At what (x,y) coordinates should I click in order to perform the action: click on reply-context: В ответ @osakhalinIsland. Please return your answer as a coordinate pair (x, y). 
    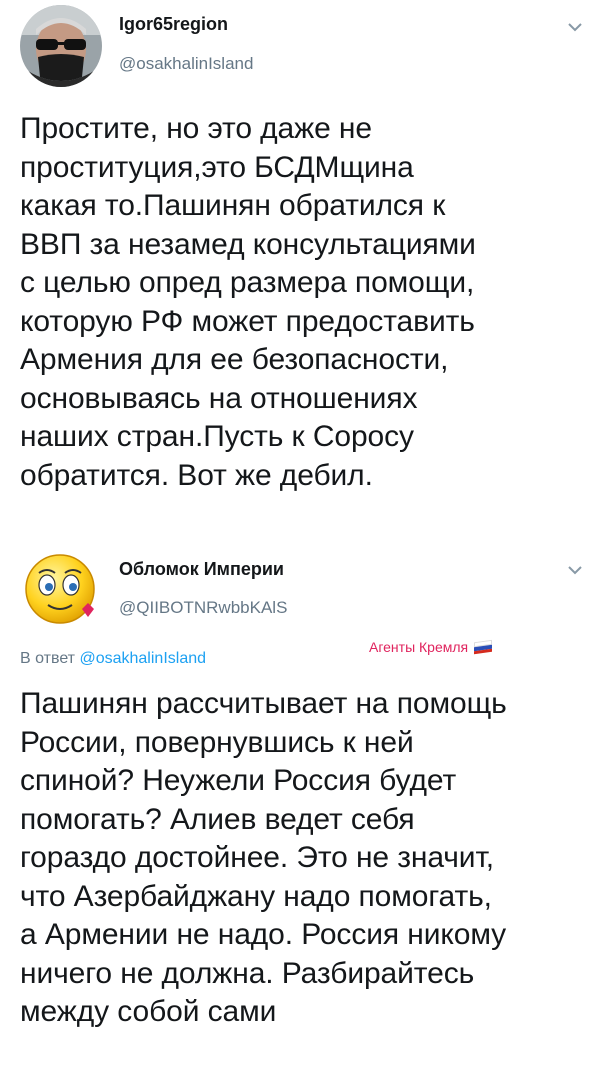
    Looking at the image, I should click on (113, 659).